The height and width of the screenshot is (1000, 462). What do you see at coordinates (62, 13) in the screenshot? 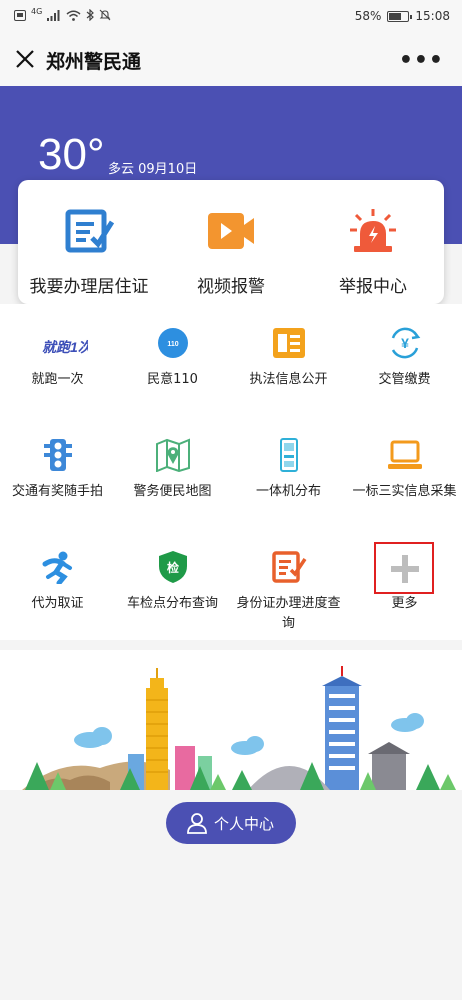
I see `status-icons-left: 4G` at bounding box center [62, 13].